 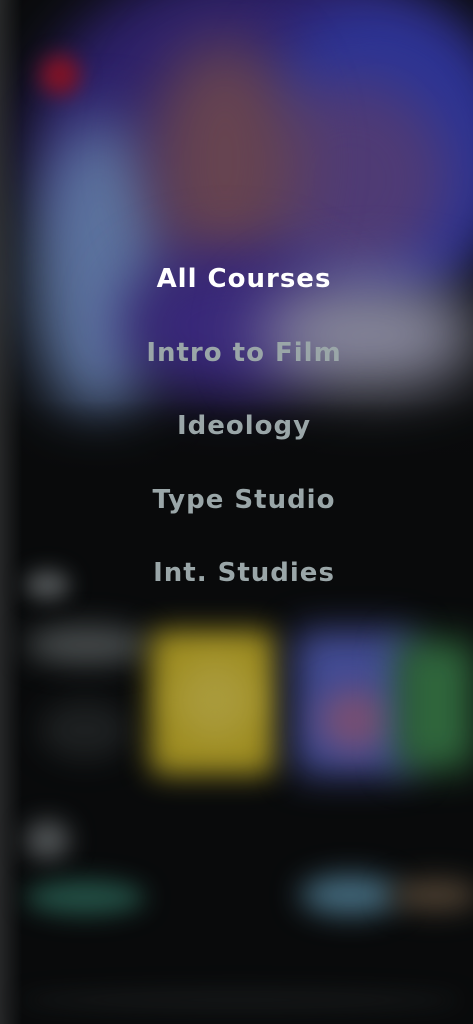 I want to click on menu-item-intro-to-film: Intro to Film, so click(x=236, y=353).